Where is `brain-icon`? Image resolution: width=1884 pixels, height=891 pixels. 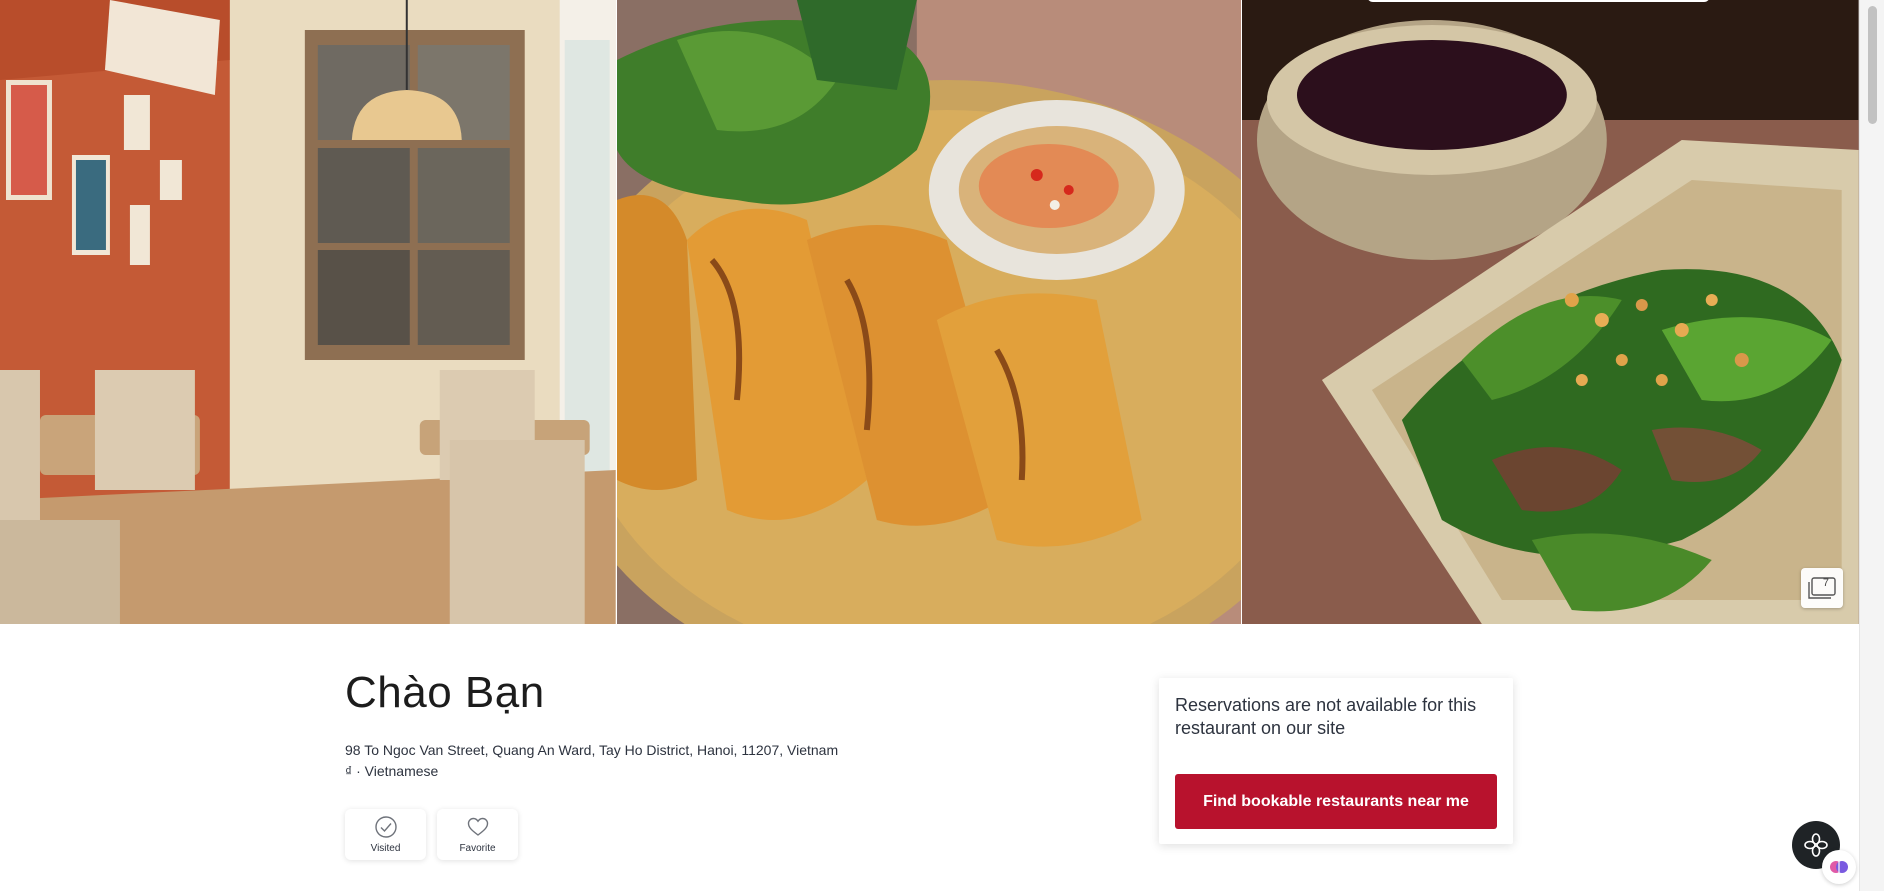 brain-icon is located at coordinates (1839, 867).